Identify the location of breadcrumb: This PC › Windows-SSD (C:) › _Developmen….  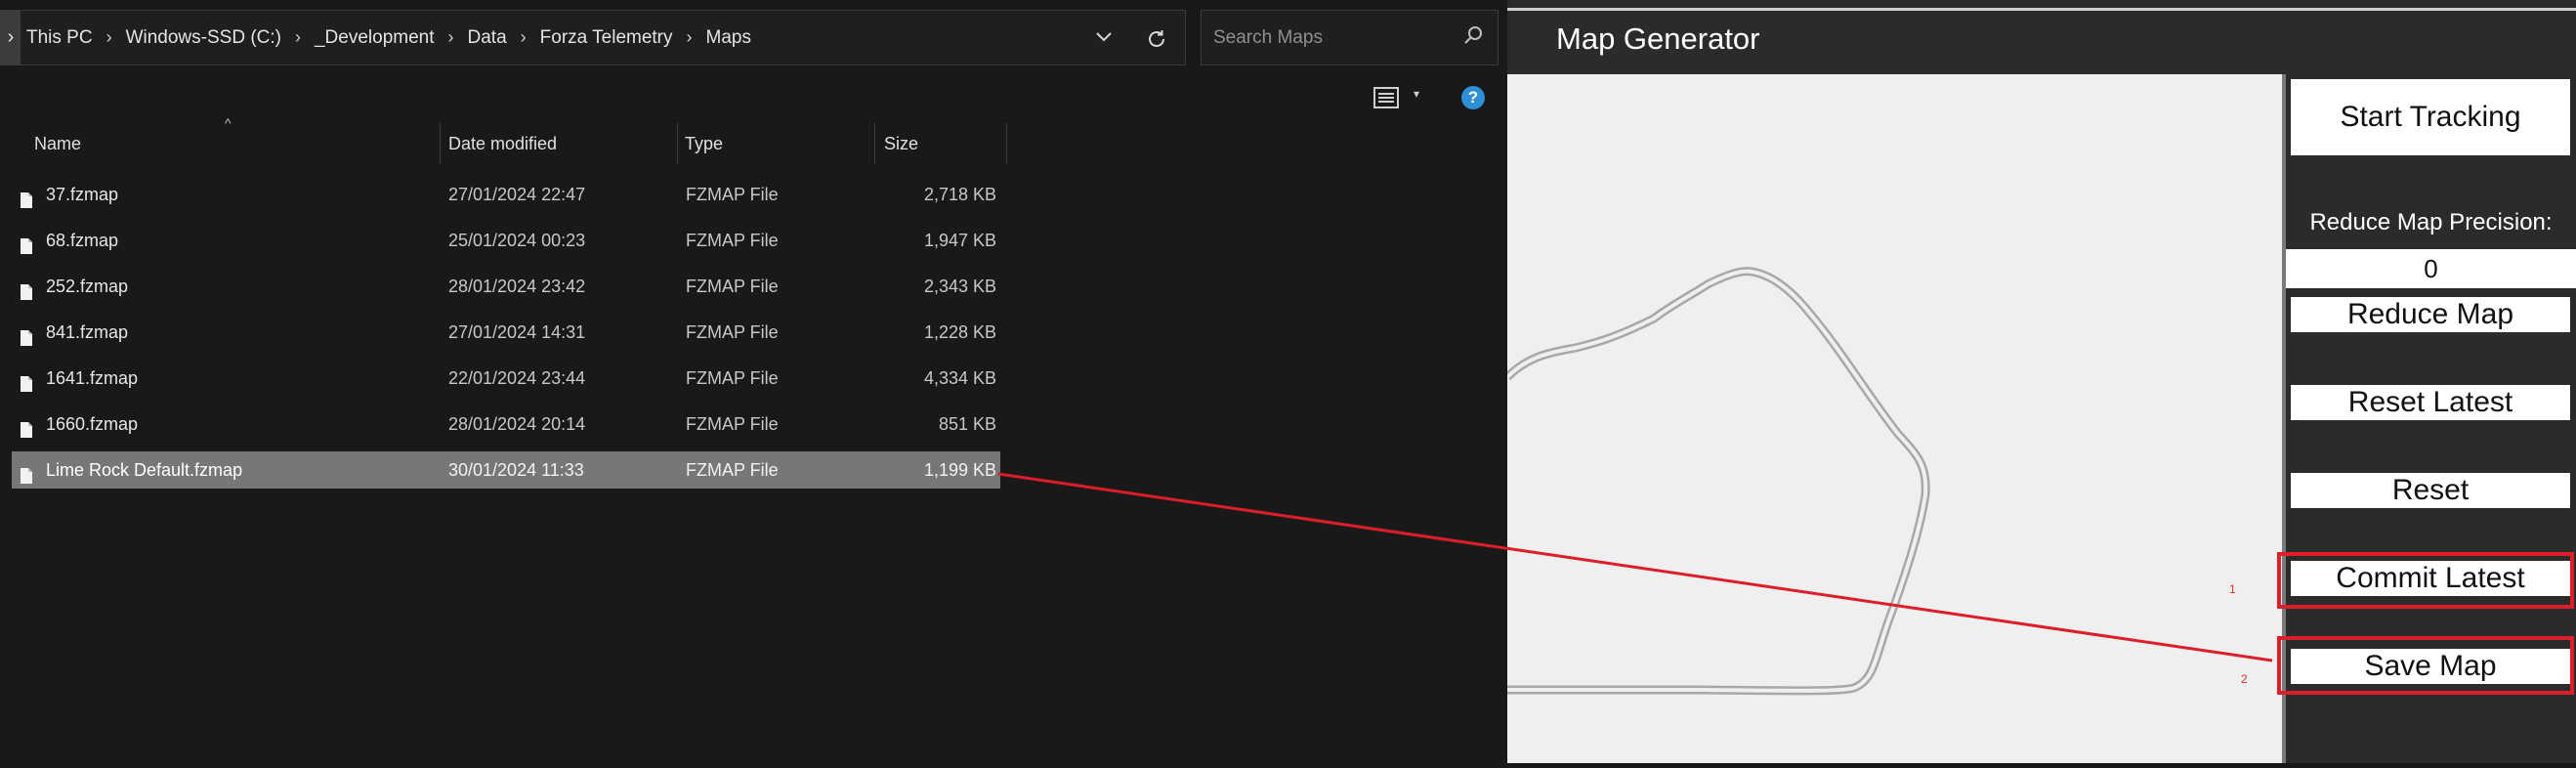
(388, 37).